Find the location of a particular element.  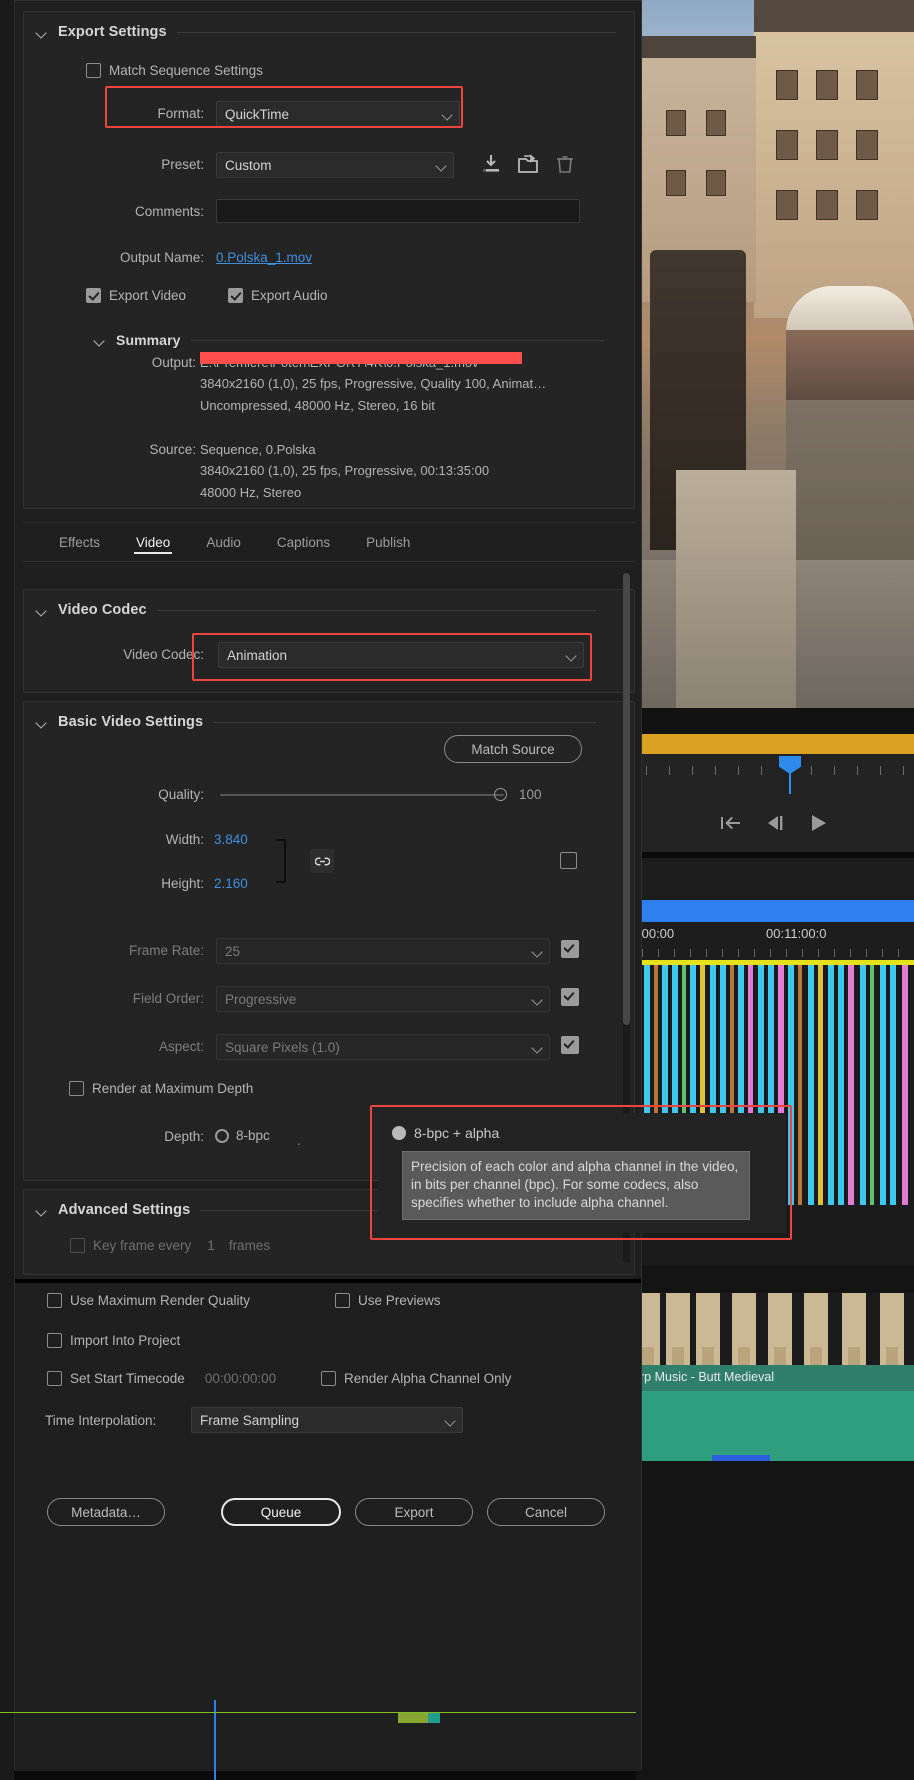

import-into-project-row: Import Into Project is located at coordinates (113, 1340).